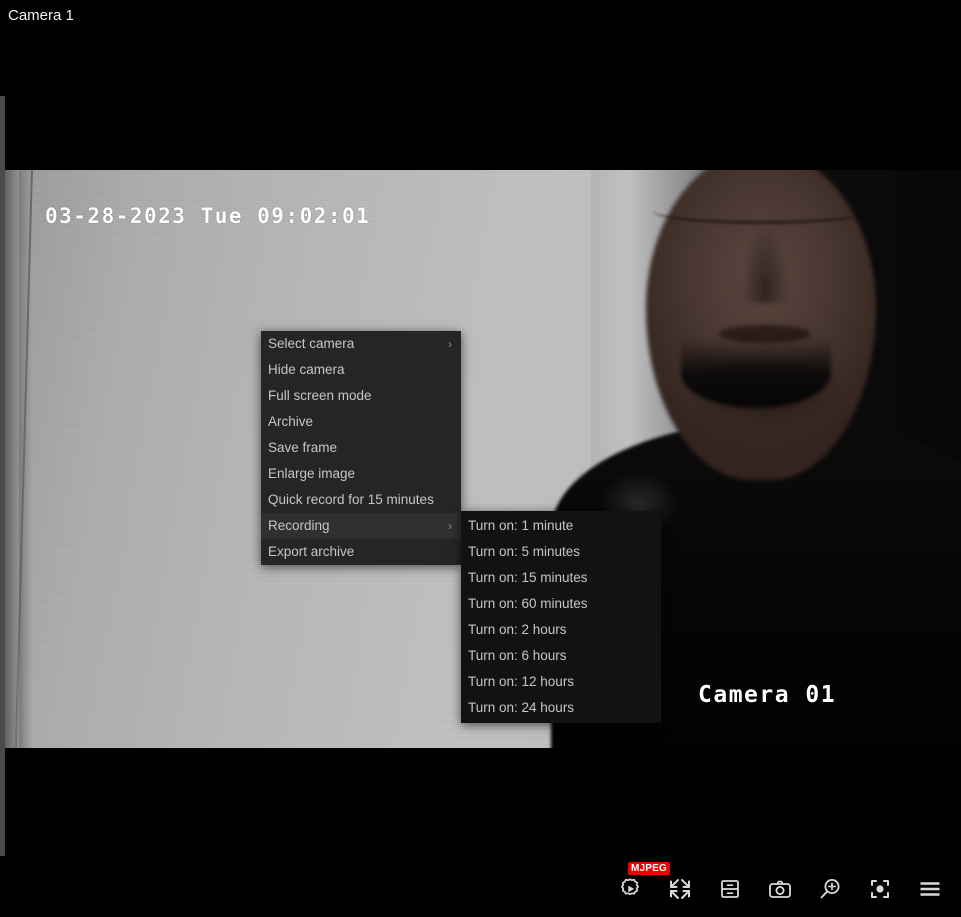 The height and width of the screenshot is (917, 961). Describe the element at coordinates (311, 551) in the screenshot. I see `context-menu-item-label: Export archive` at that location.